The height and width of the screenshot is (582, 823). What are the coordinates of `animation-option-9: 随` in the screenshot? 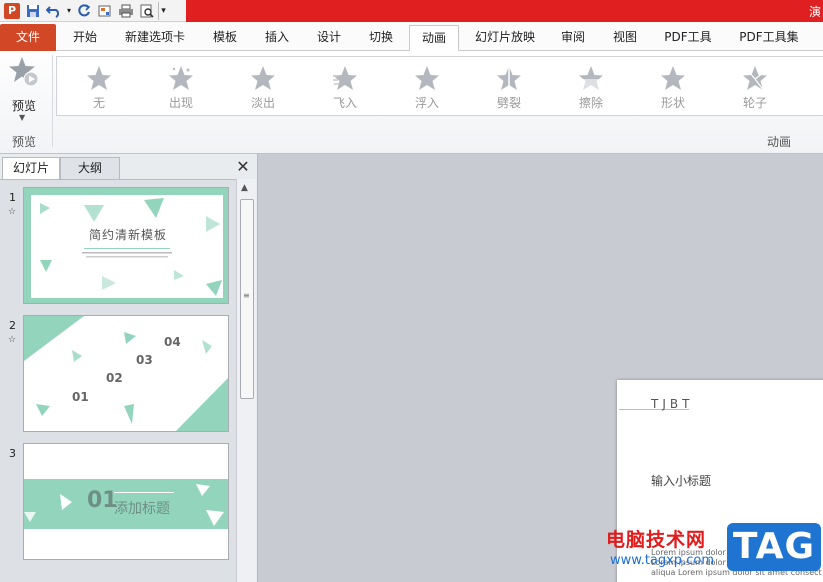 It's located at (815, 87).